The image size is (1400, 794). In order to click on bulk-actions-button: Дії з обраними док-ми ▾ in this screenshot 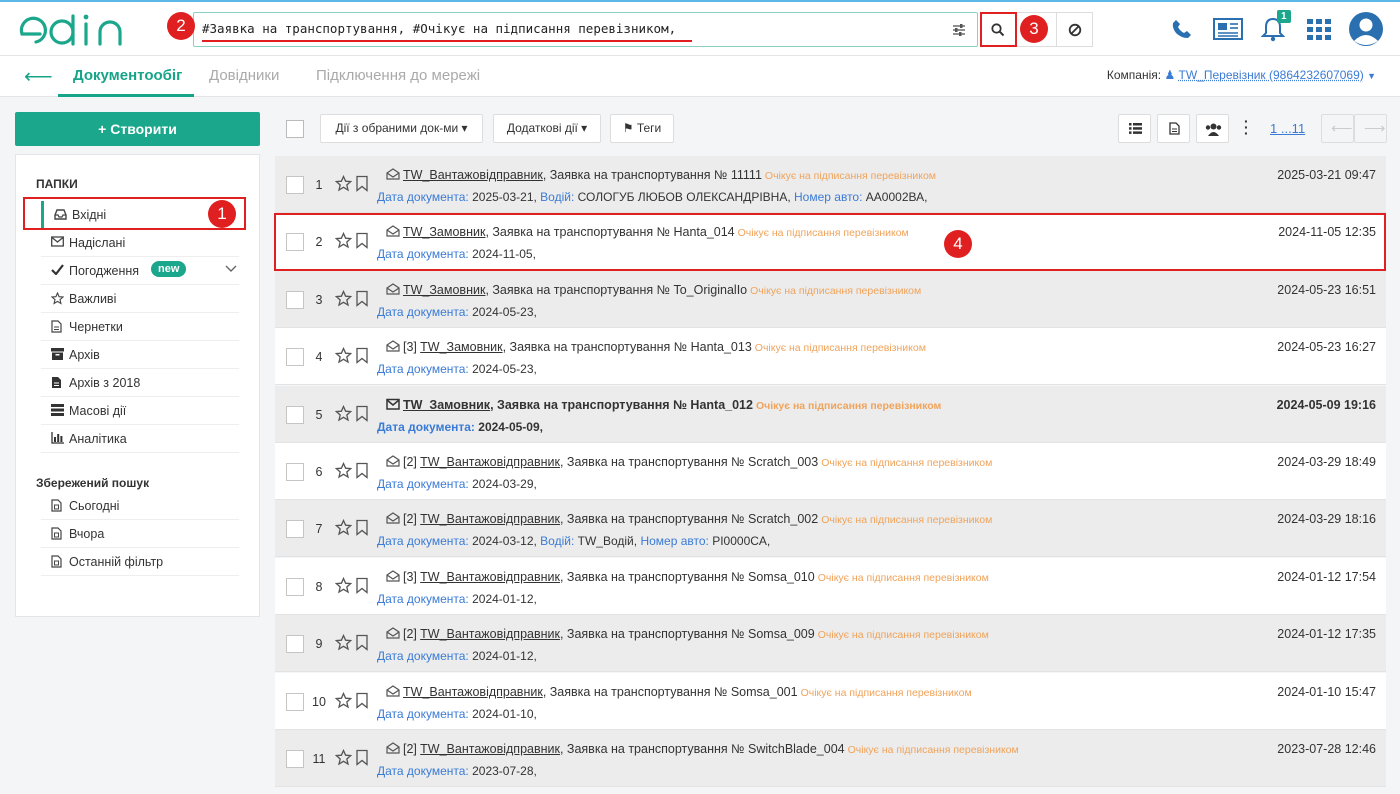, I will do `click(401, 128)`.